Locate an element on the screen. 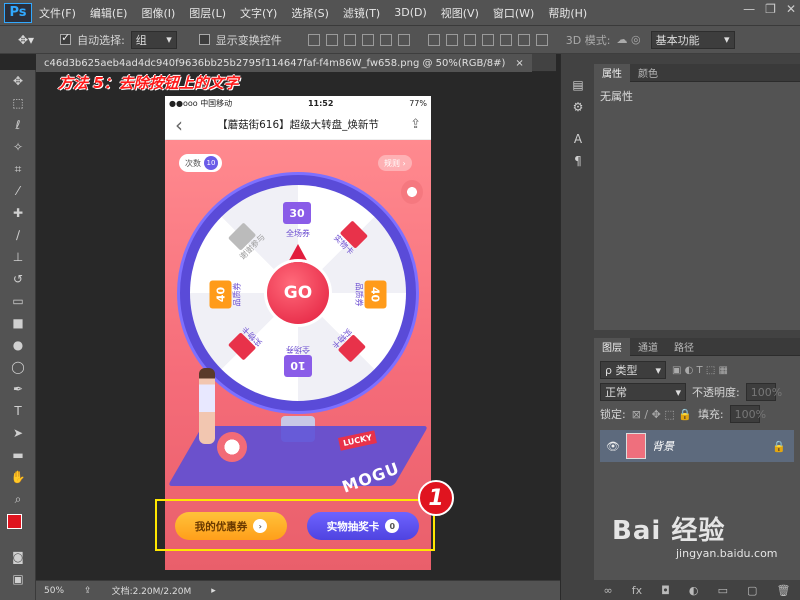  auto-select-checkbox is located at coordinates (66, 38).